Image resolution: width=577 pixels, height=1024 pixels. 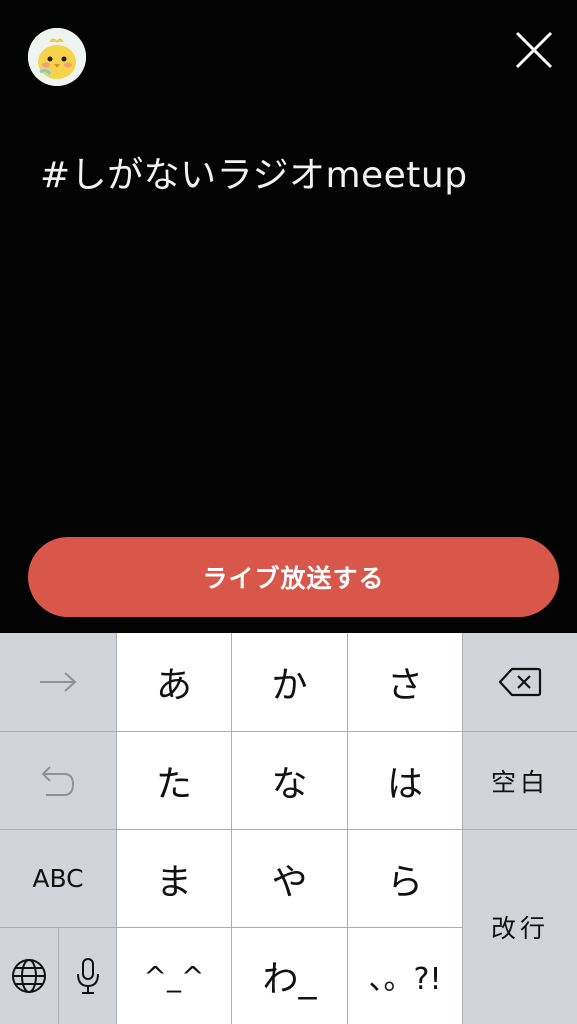 I want to click on avatar, so click(x=57, y=57).